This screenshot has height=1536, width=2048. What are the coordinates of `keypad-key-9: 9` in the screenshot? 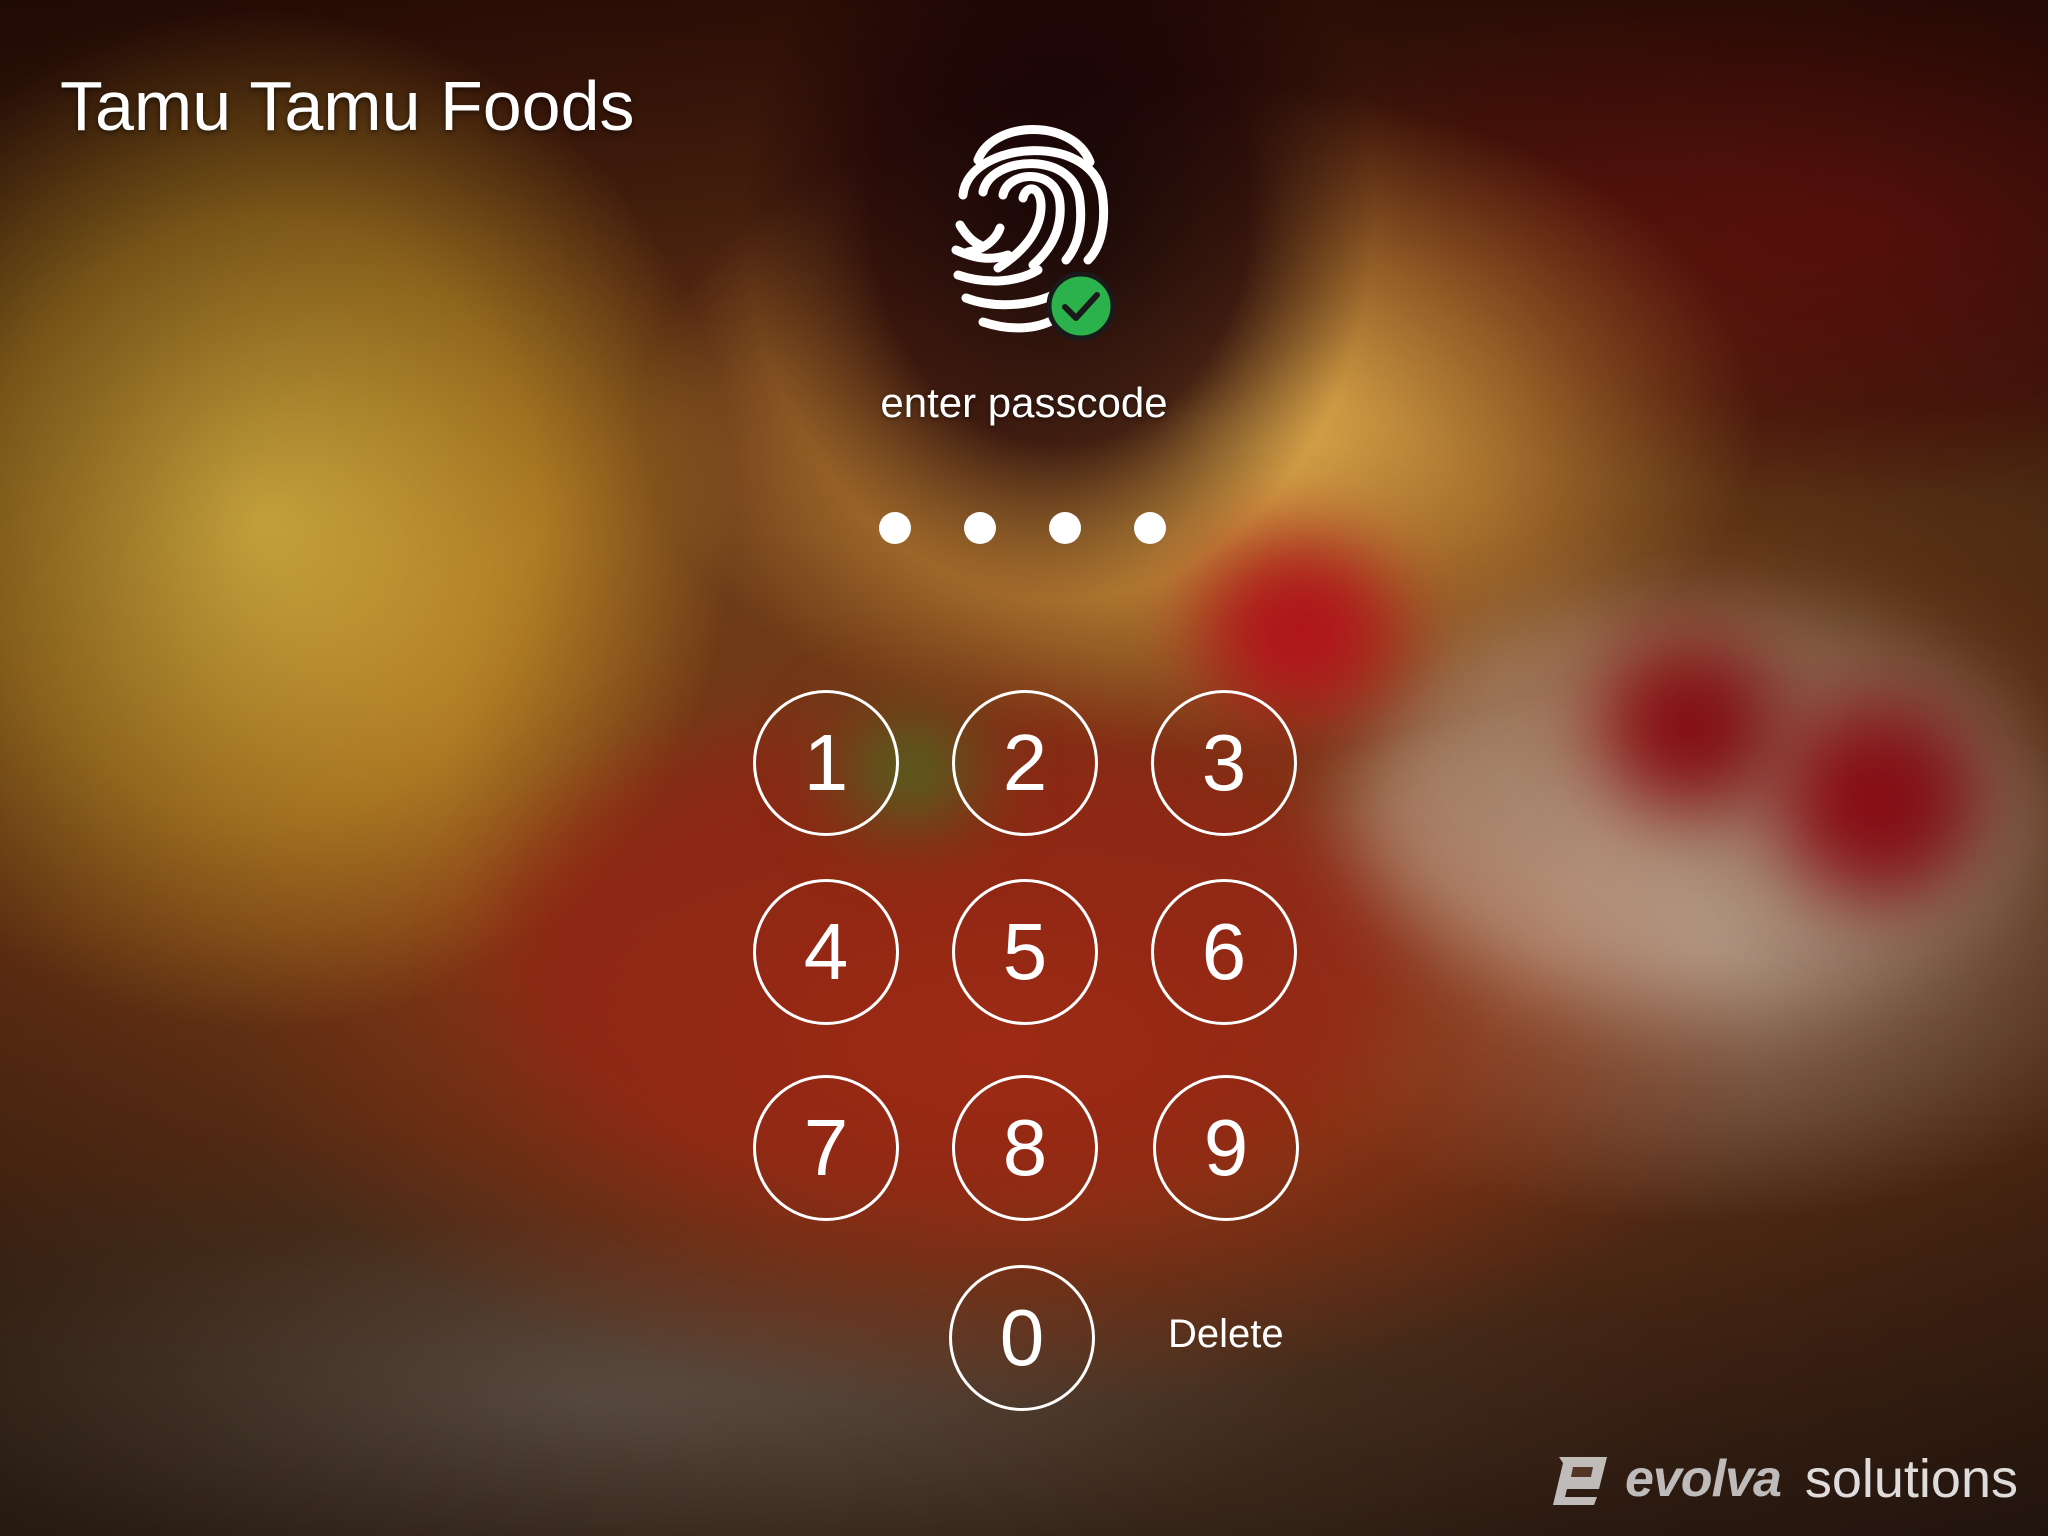 It's located at (1226, 1148).